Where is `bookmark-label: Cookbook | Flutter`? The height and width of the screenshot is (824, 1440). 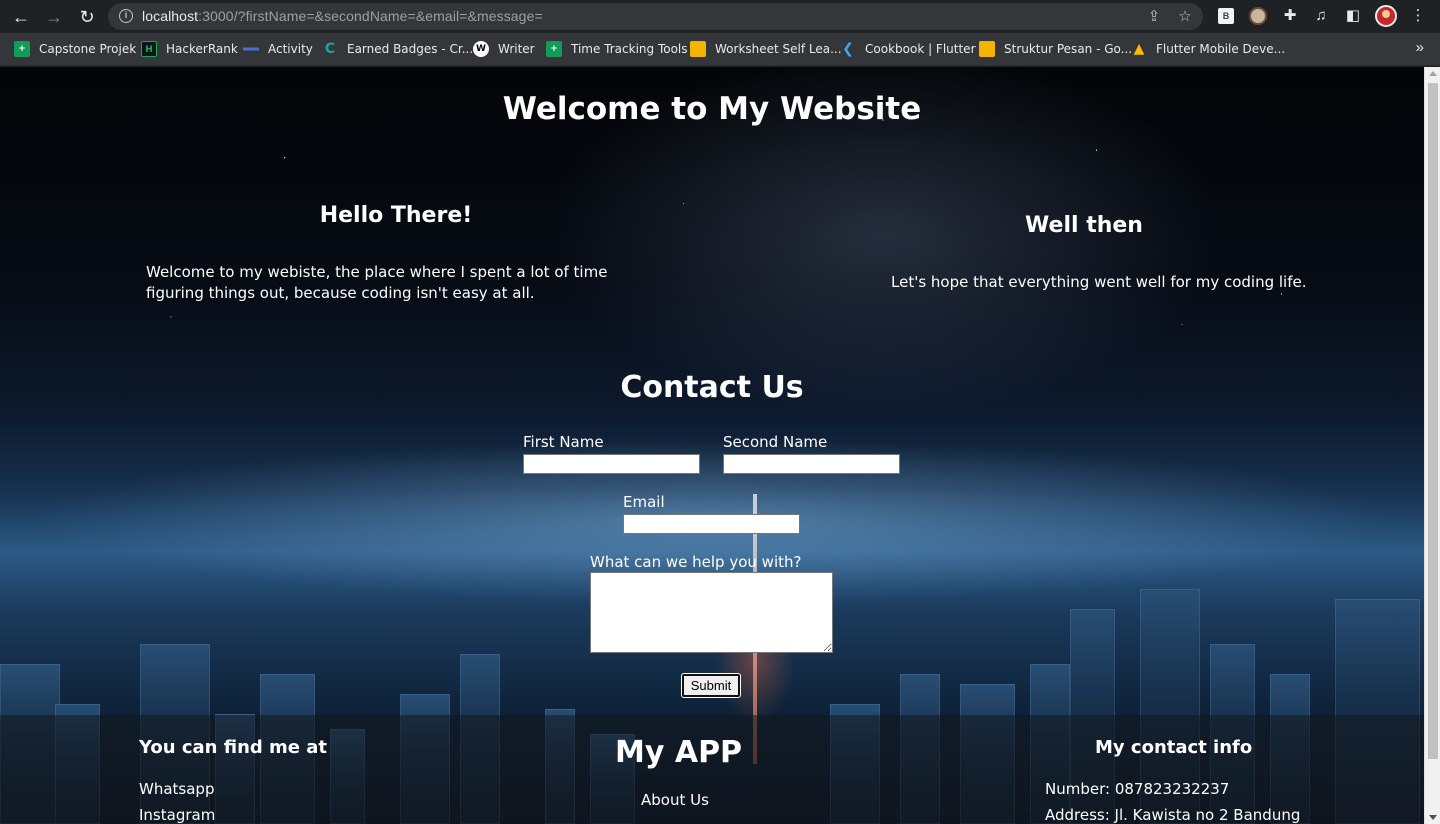
bookmark-label: Cookbook | Flutter is located at coordinates (920, 49).